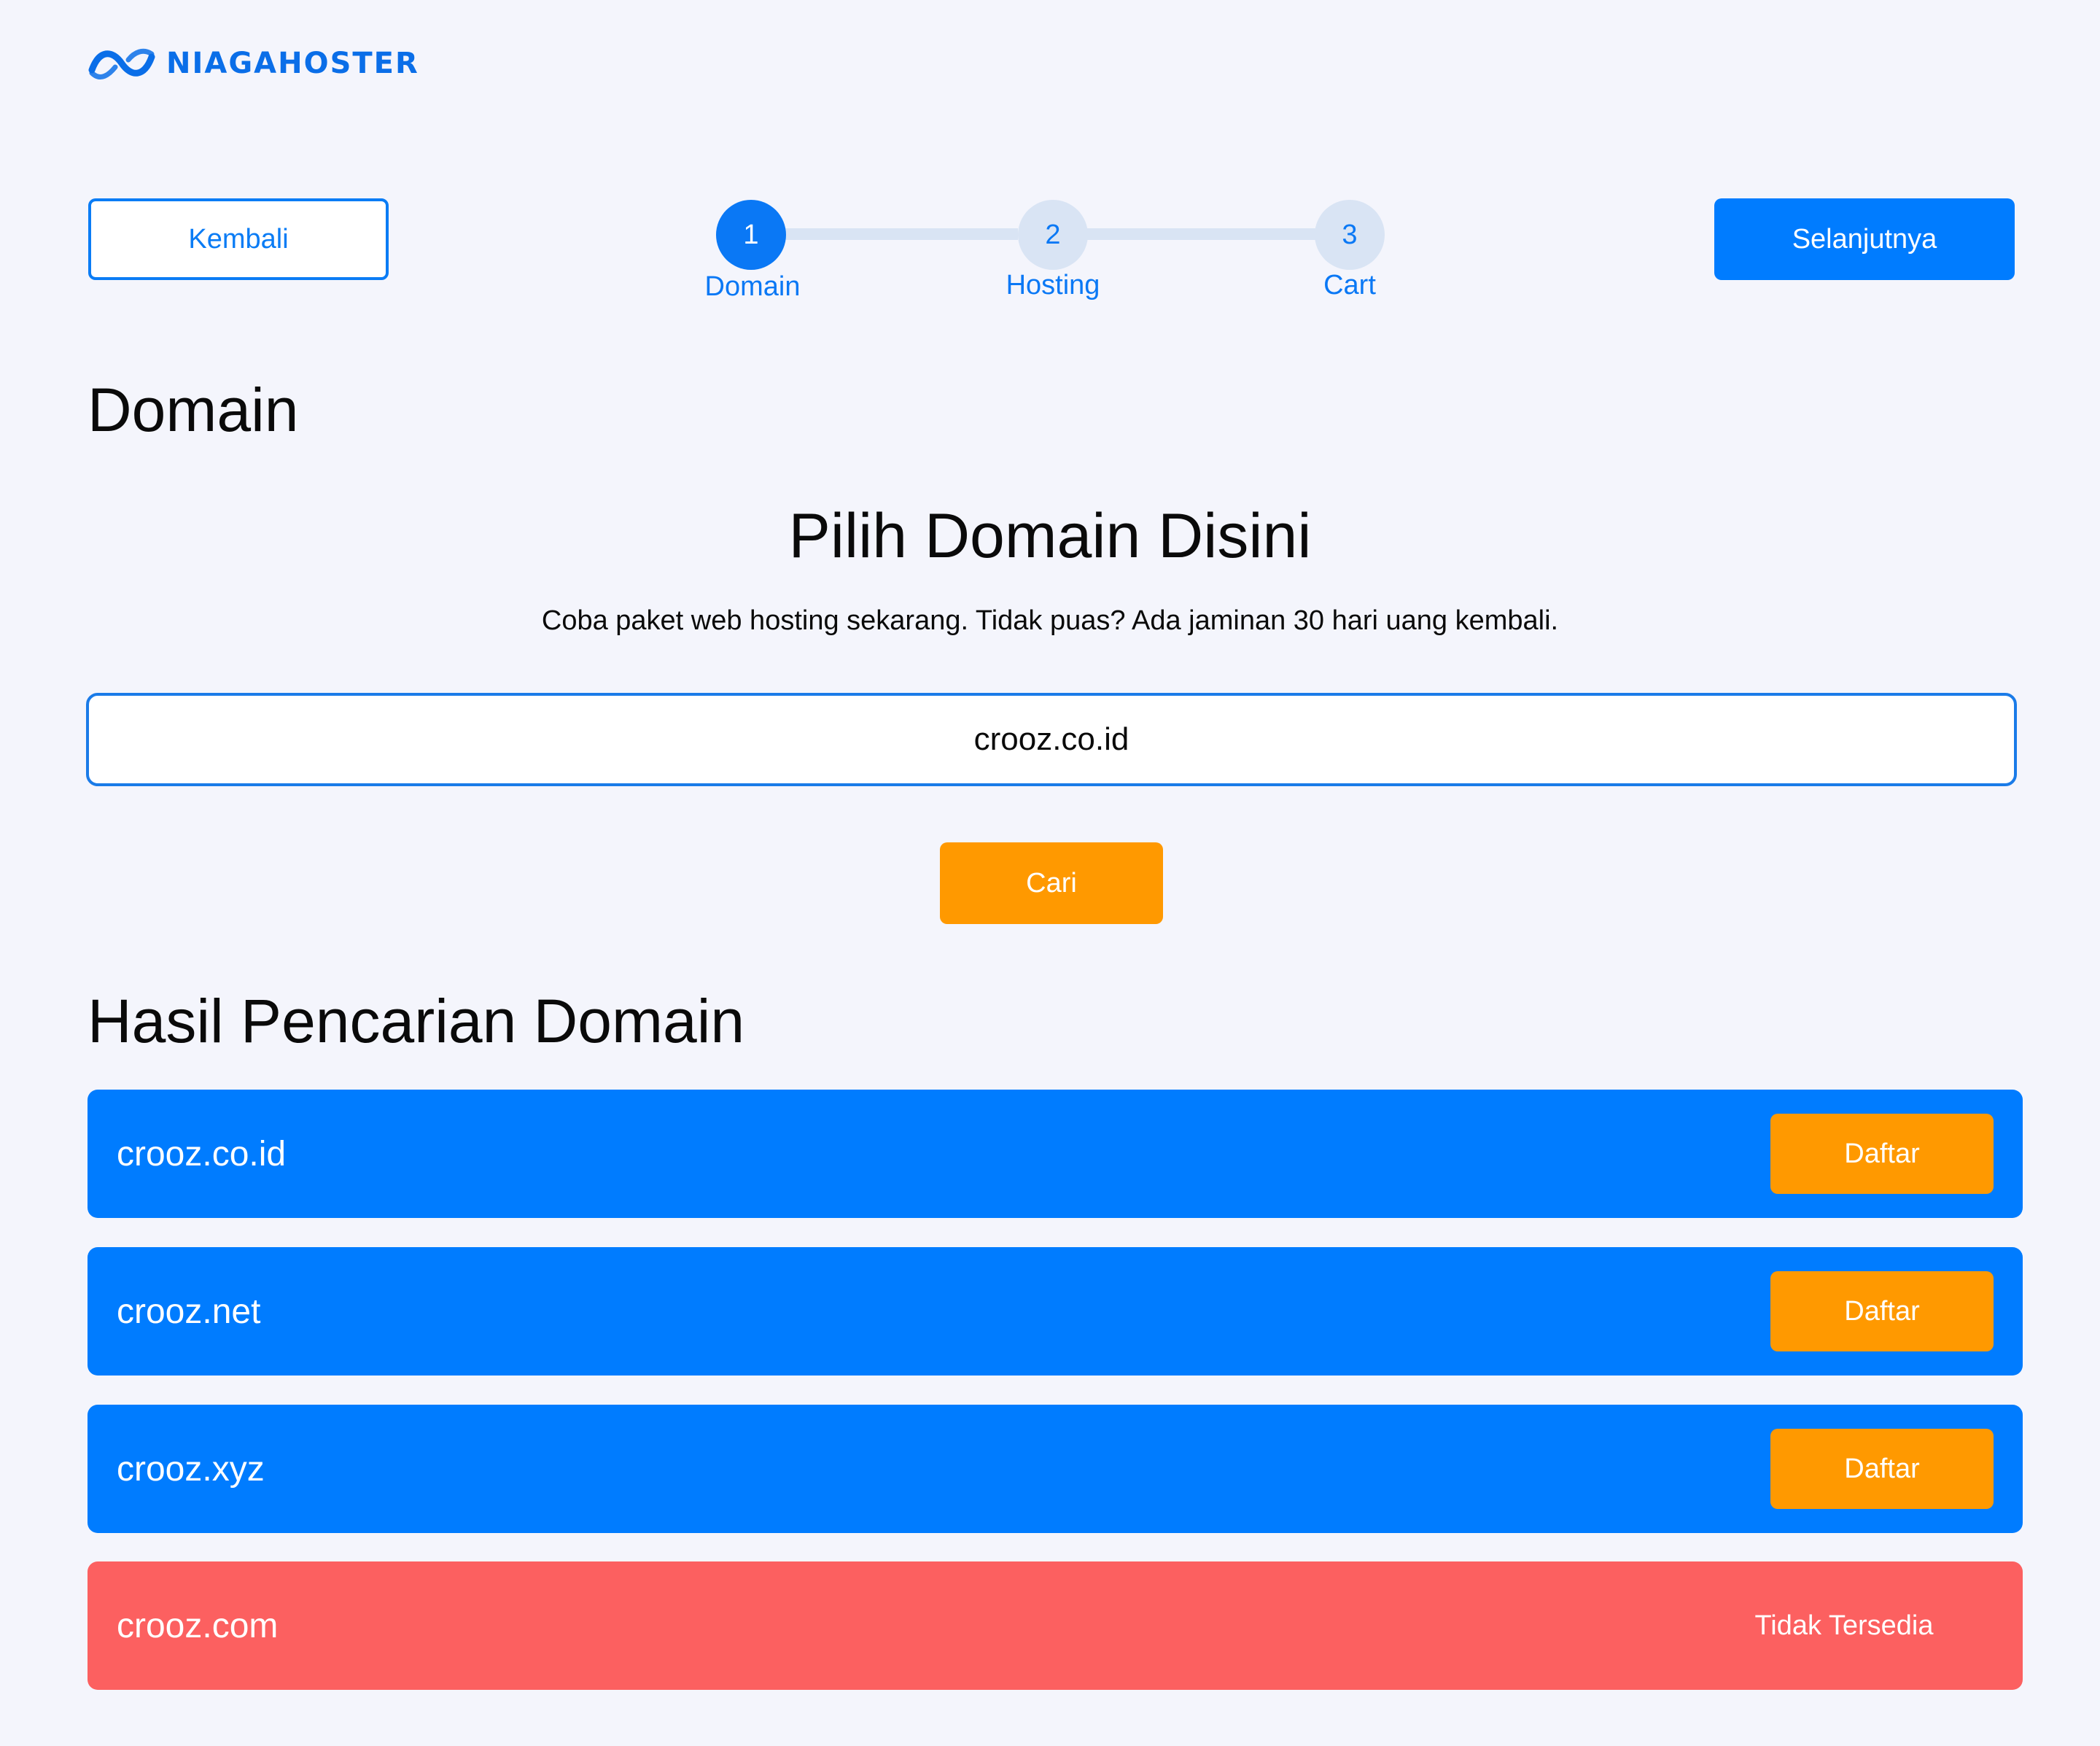 This screenshot has height=1746, width=2100. I want to click on result-domain: crooz.co.id, so click(202, 1153).